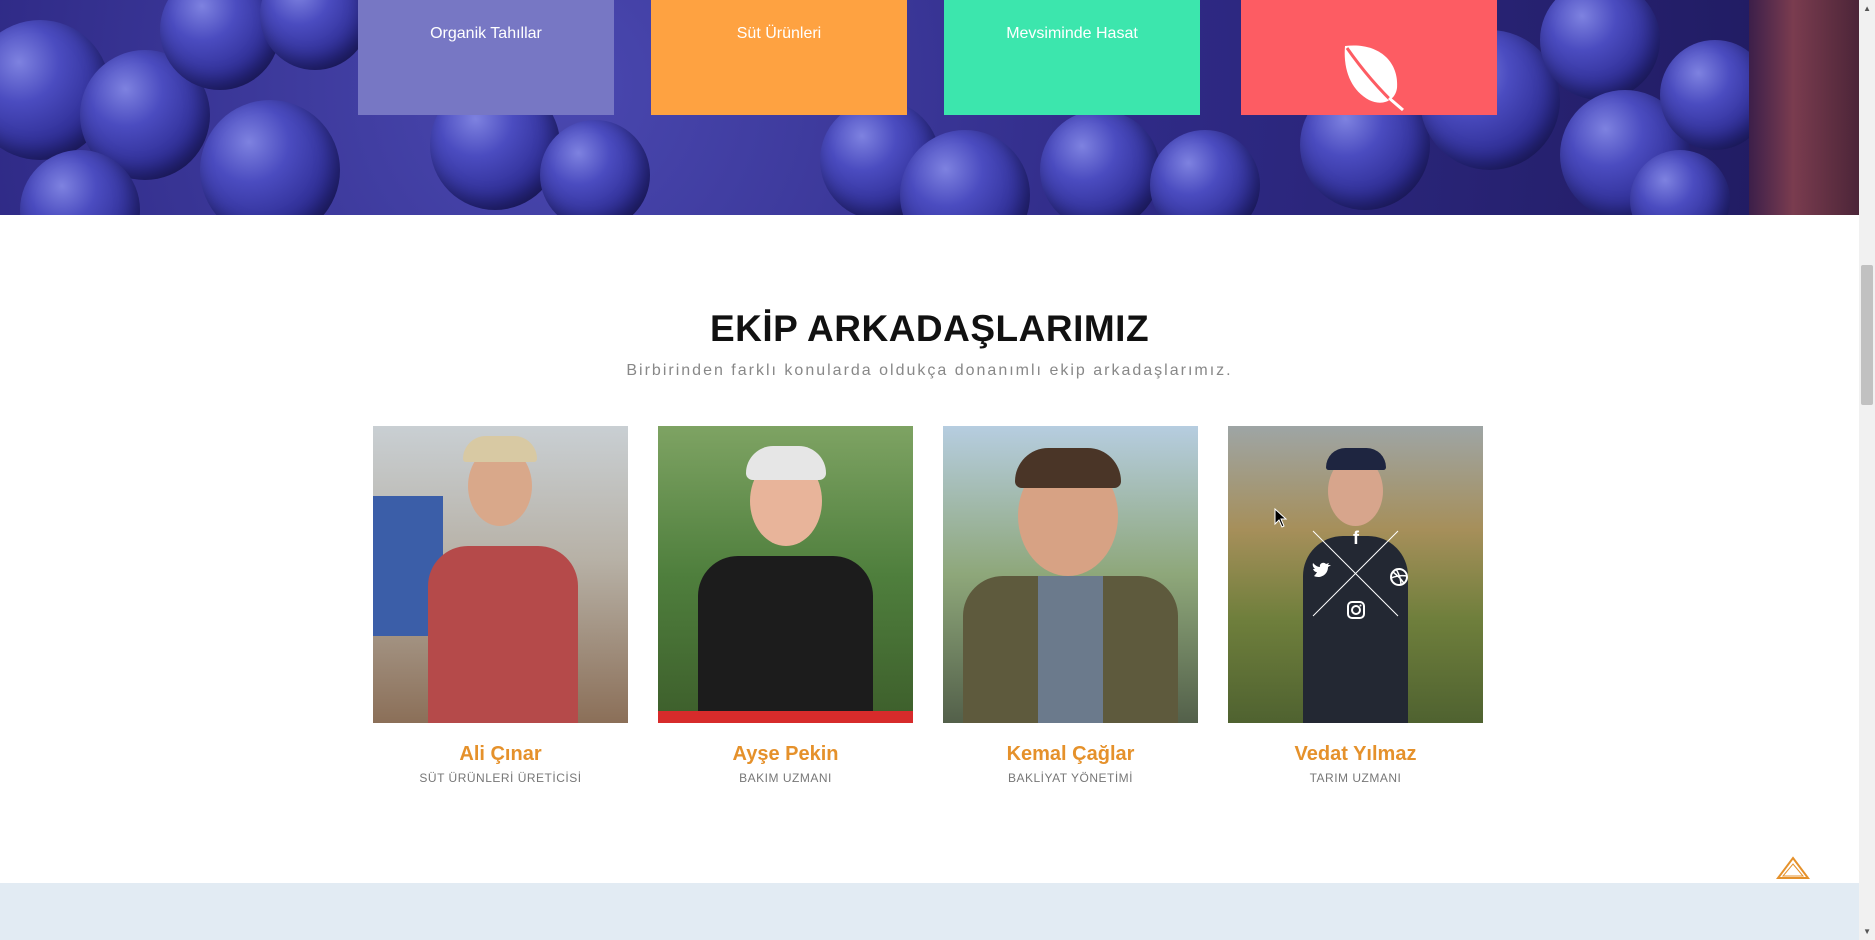  I want to click on member-photo: f, so click(1355, 574).